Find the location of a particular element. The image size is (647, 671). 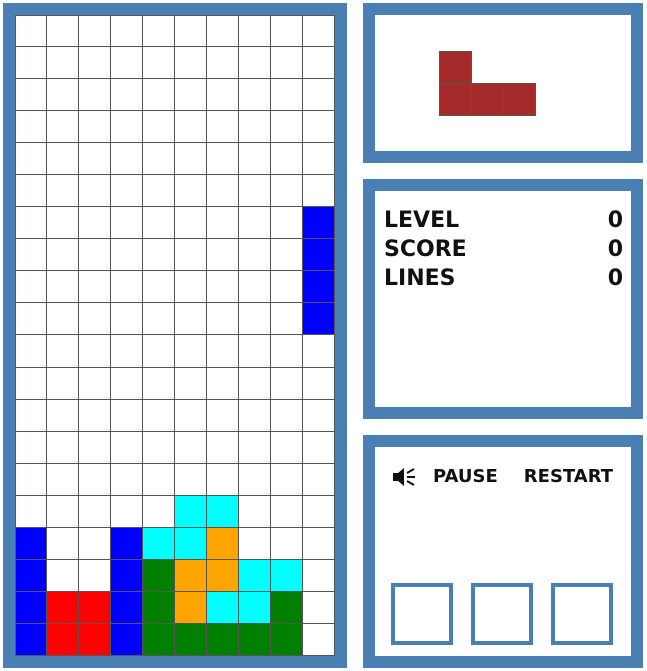

lines-stat: LINES 0 is located at coordinates (503, 279).